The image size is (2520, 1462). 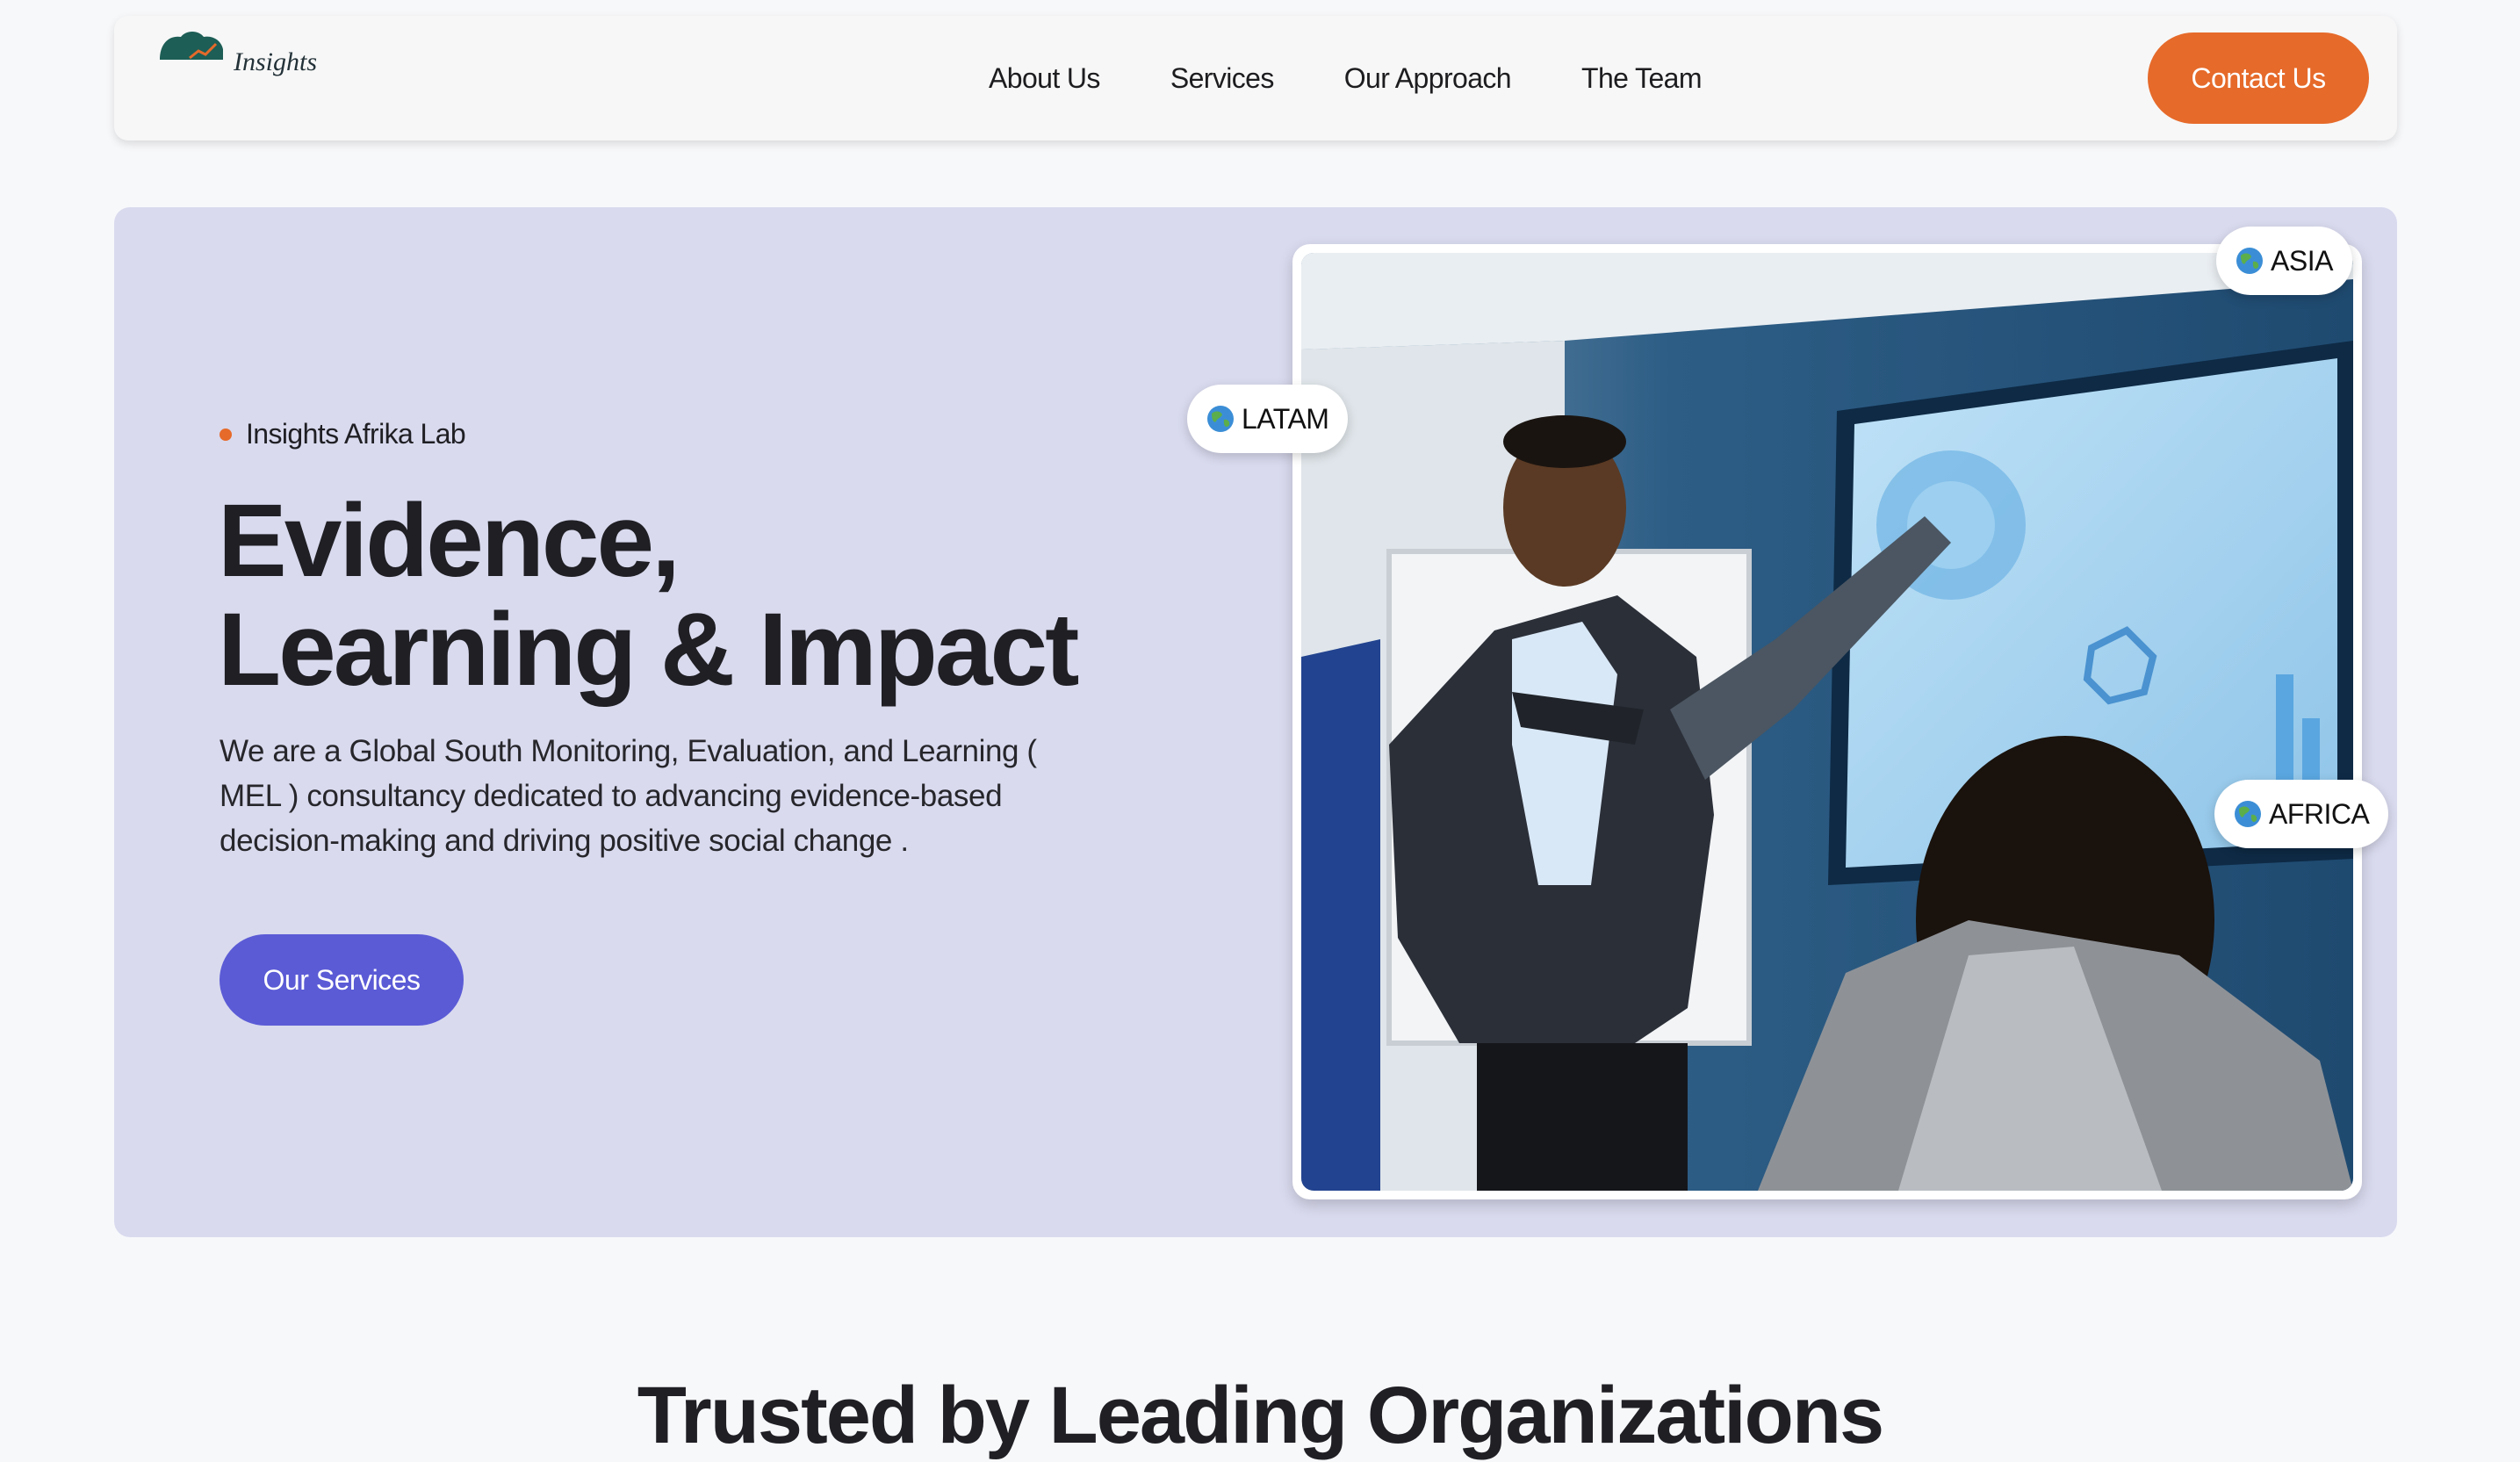 What do you see at coordinates (2258, 78) in the screenshot?
I see `contact-us-button: Contact Us` at bounding box center [2258, 78].